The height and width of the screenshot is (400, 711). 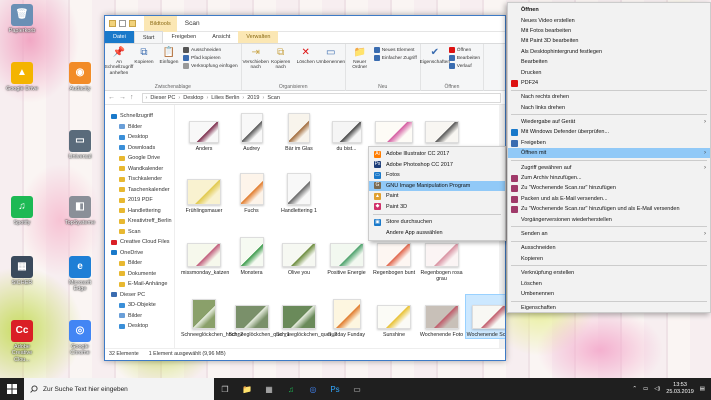 I want to click on file-item: Bär im Glas, so click(x=299, y=130).